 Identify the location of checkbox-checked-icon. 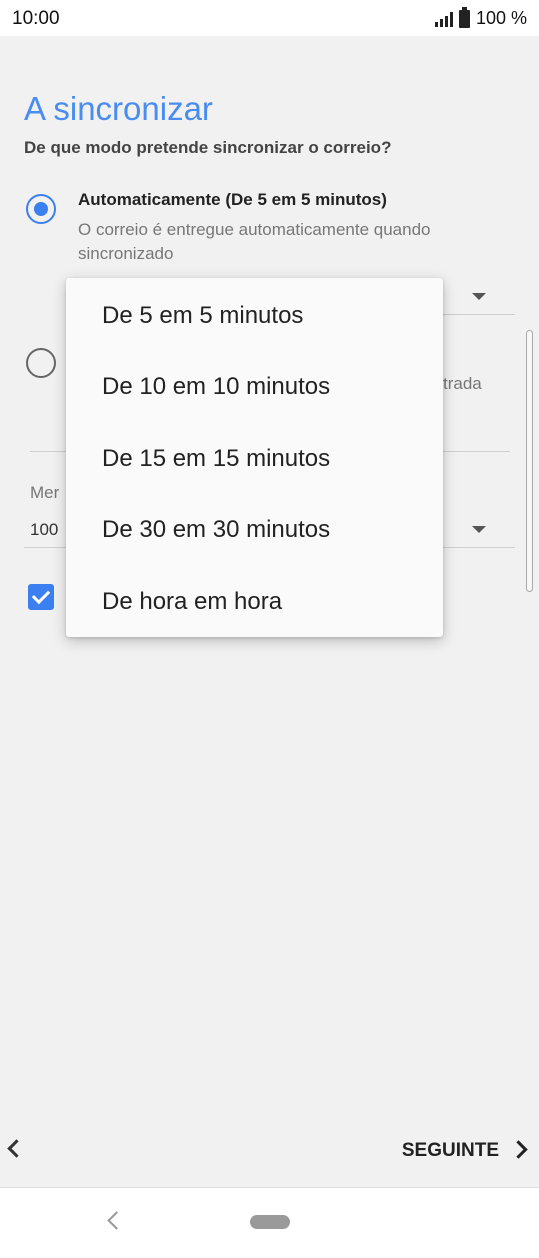
(41, 597).